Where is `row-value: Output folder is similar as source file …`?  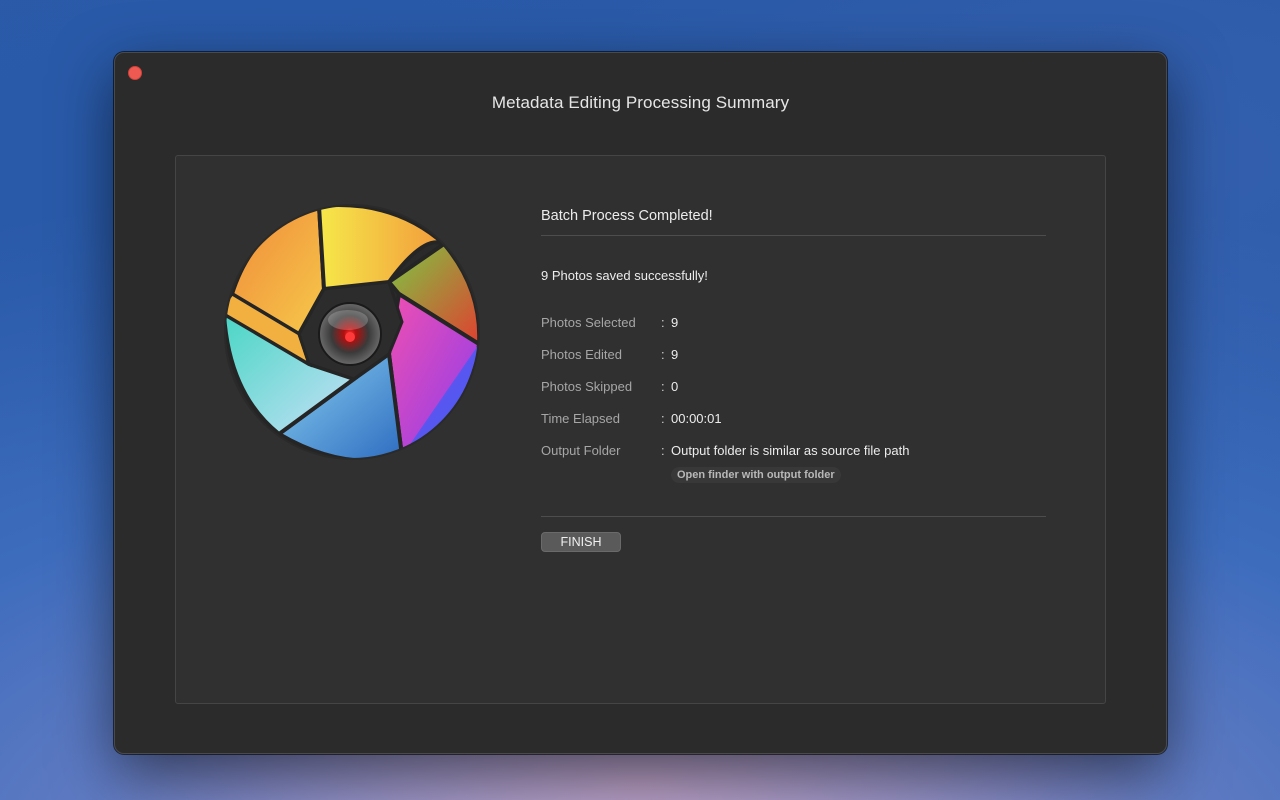
row-value: Output folder is similar as source file … is located at coordinates (790, 450).